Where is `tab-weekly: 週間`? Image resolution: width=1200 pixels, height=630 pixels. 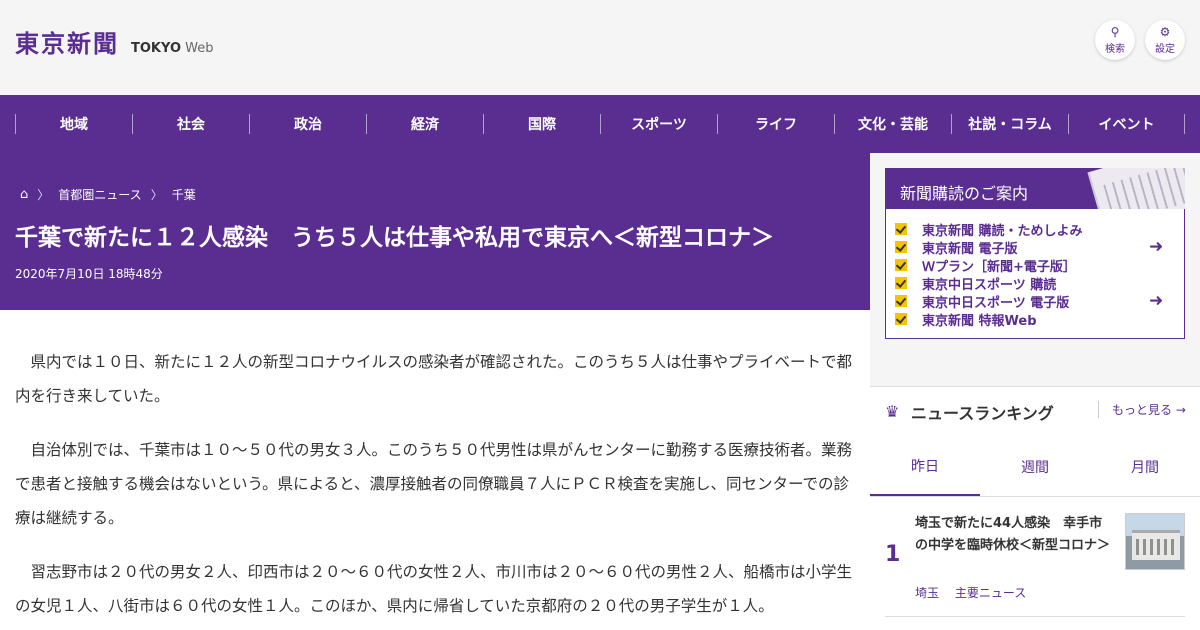 tab-weekly: 週間 is located at coordinates (1035, 467).